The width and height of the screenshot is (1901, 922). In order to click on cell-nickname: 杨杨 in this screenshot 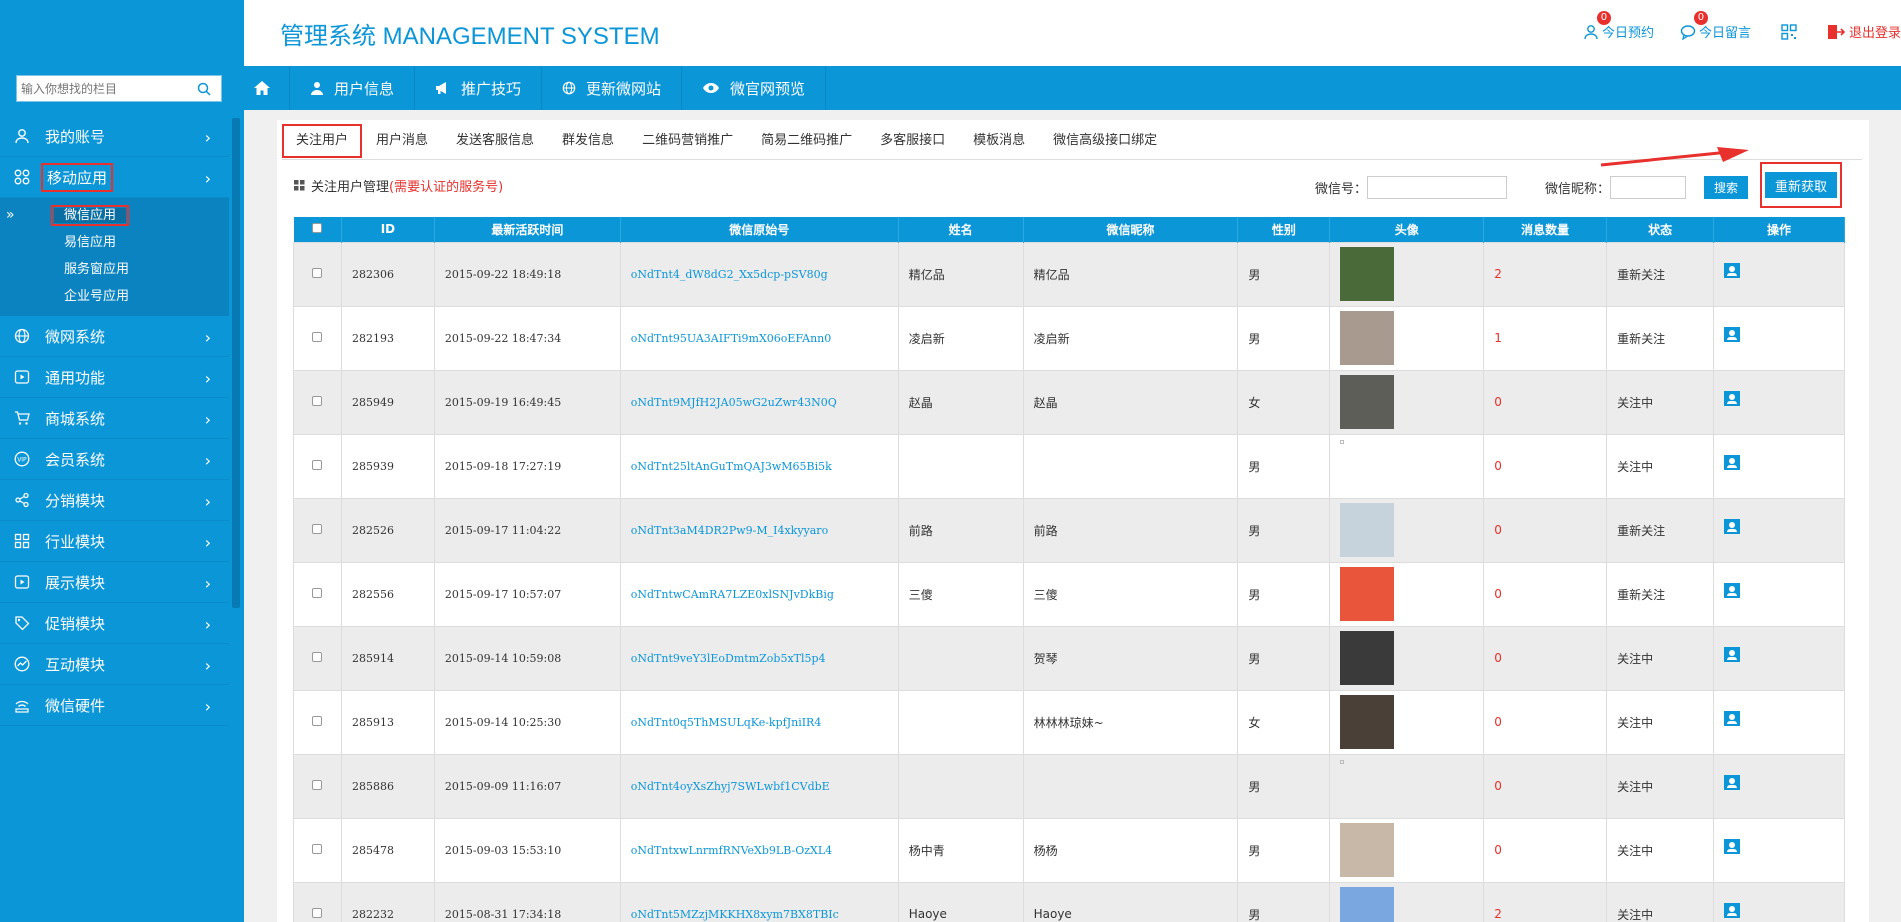, I will do `click(1130, 850)`.